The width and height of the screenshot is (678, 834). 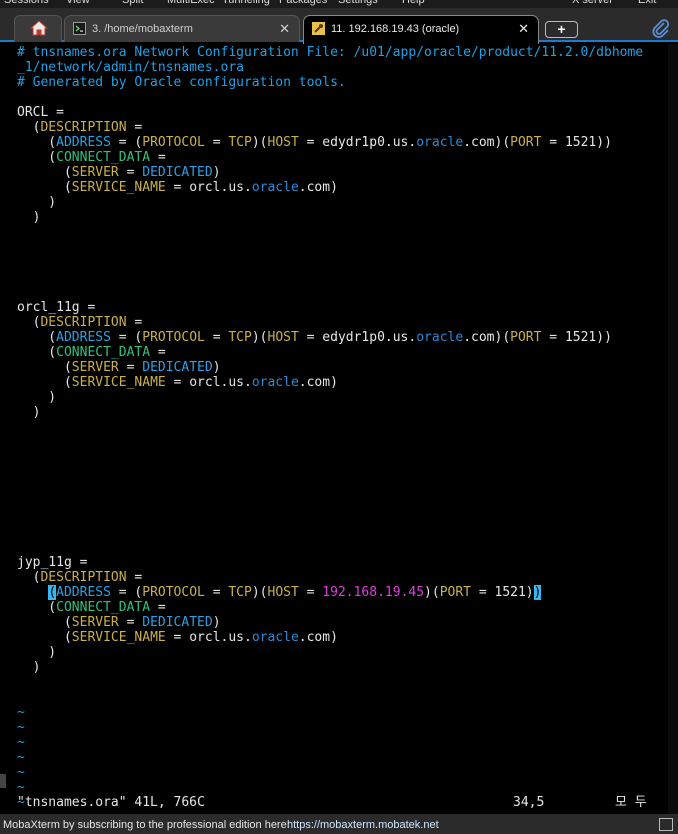 I want to click on tab-local-terminal: 3. /home/mobaxterm ✕, so click(x=182, y=28).